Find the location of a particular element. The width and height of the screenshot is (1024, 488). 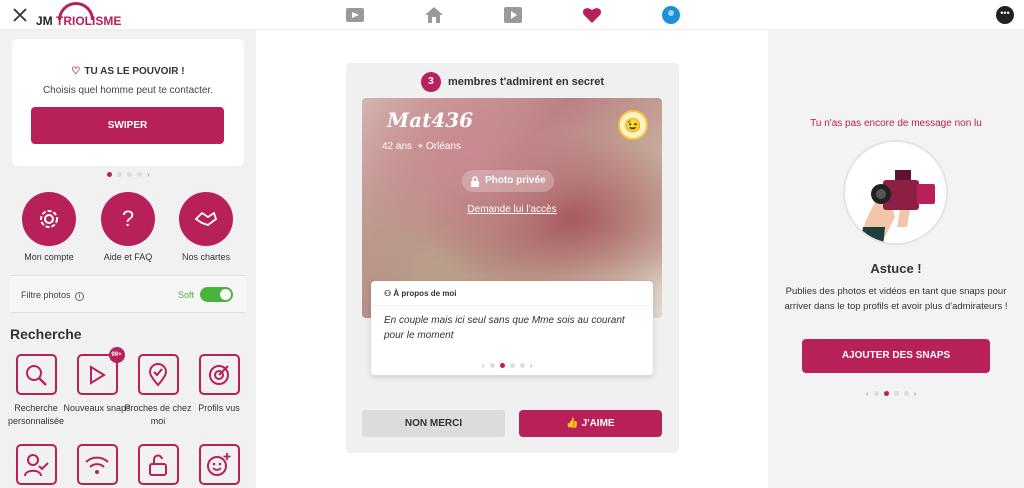

add-snaps-button: AJOUTER DES SNAPS is located at coordinates (896, 356).